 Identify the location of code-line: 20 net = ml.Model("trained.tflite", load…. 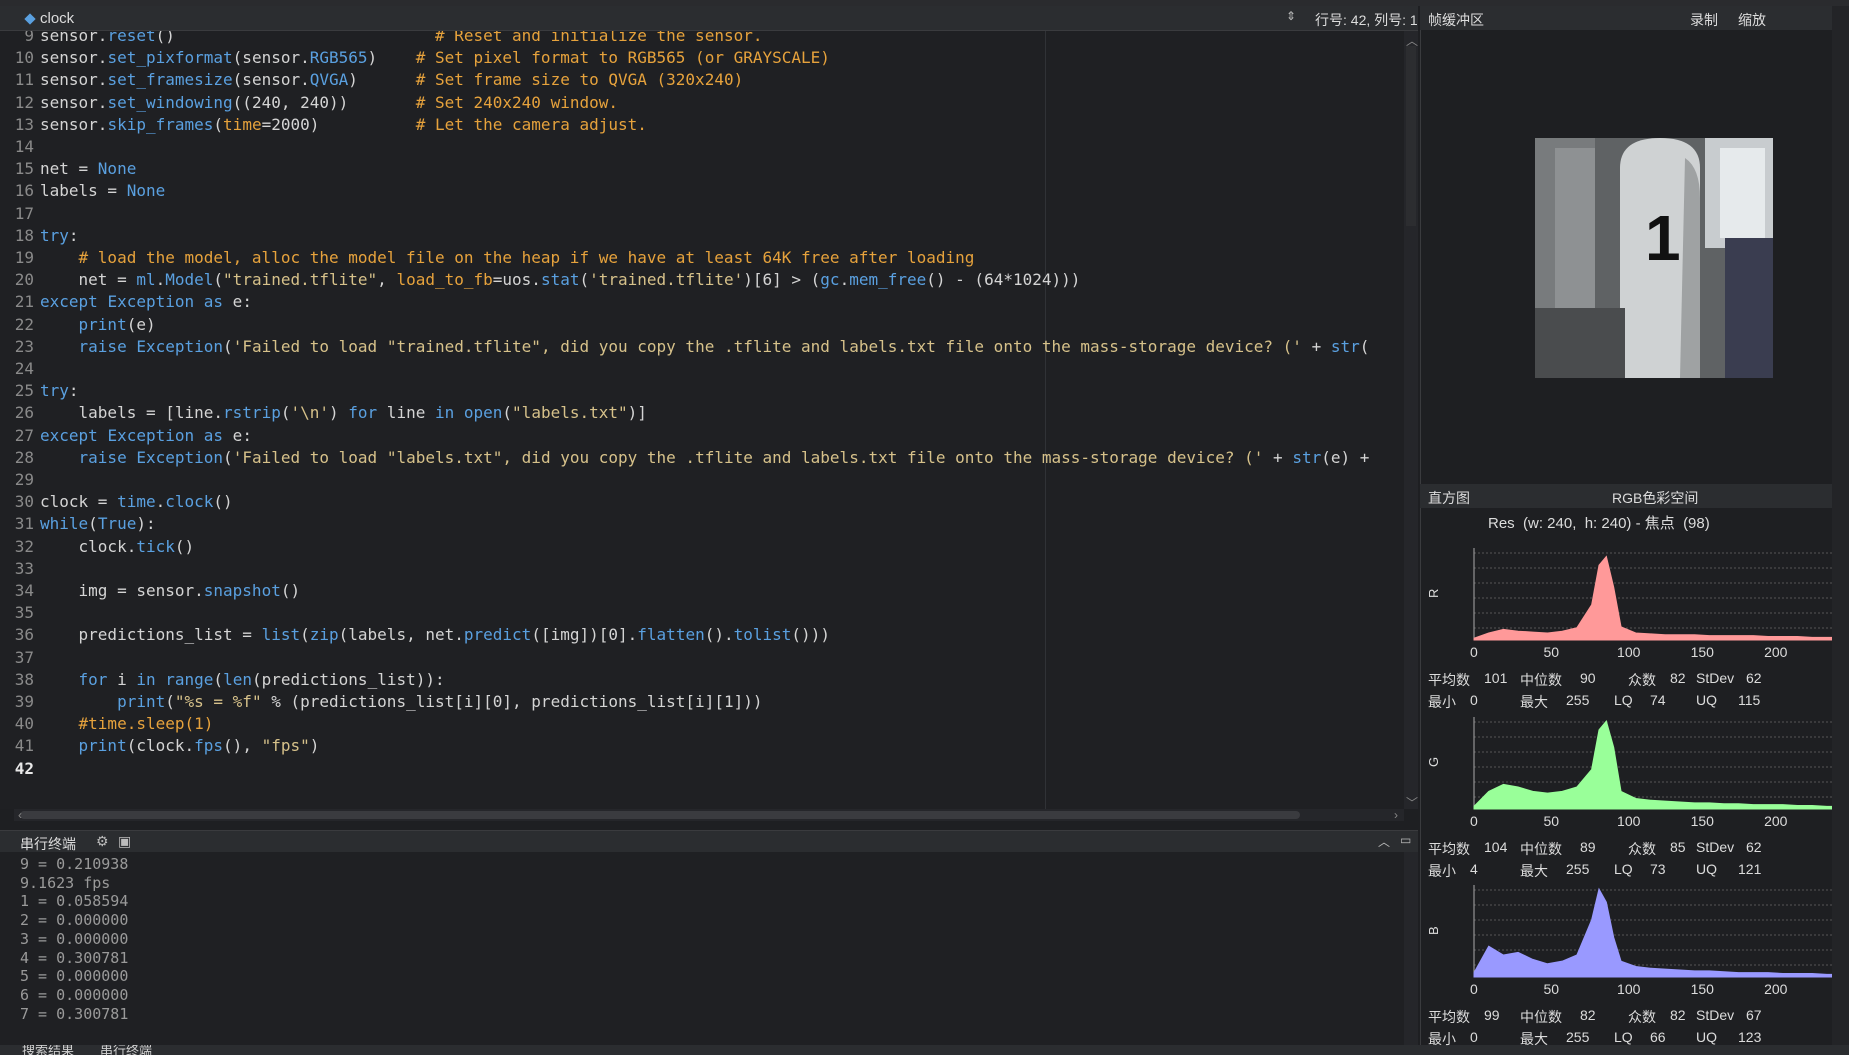
(540, 280).